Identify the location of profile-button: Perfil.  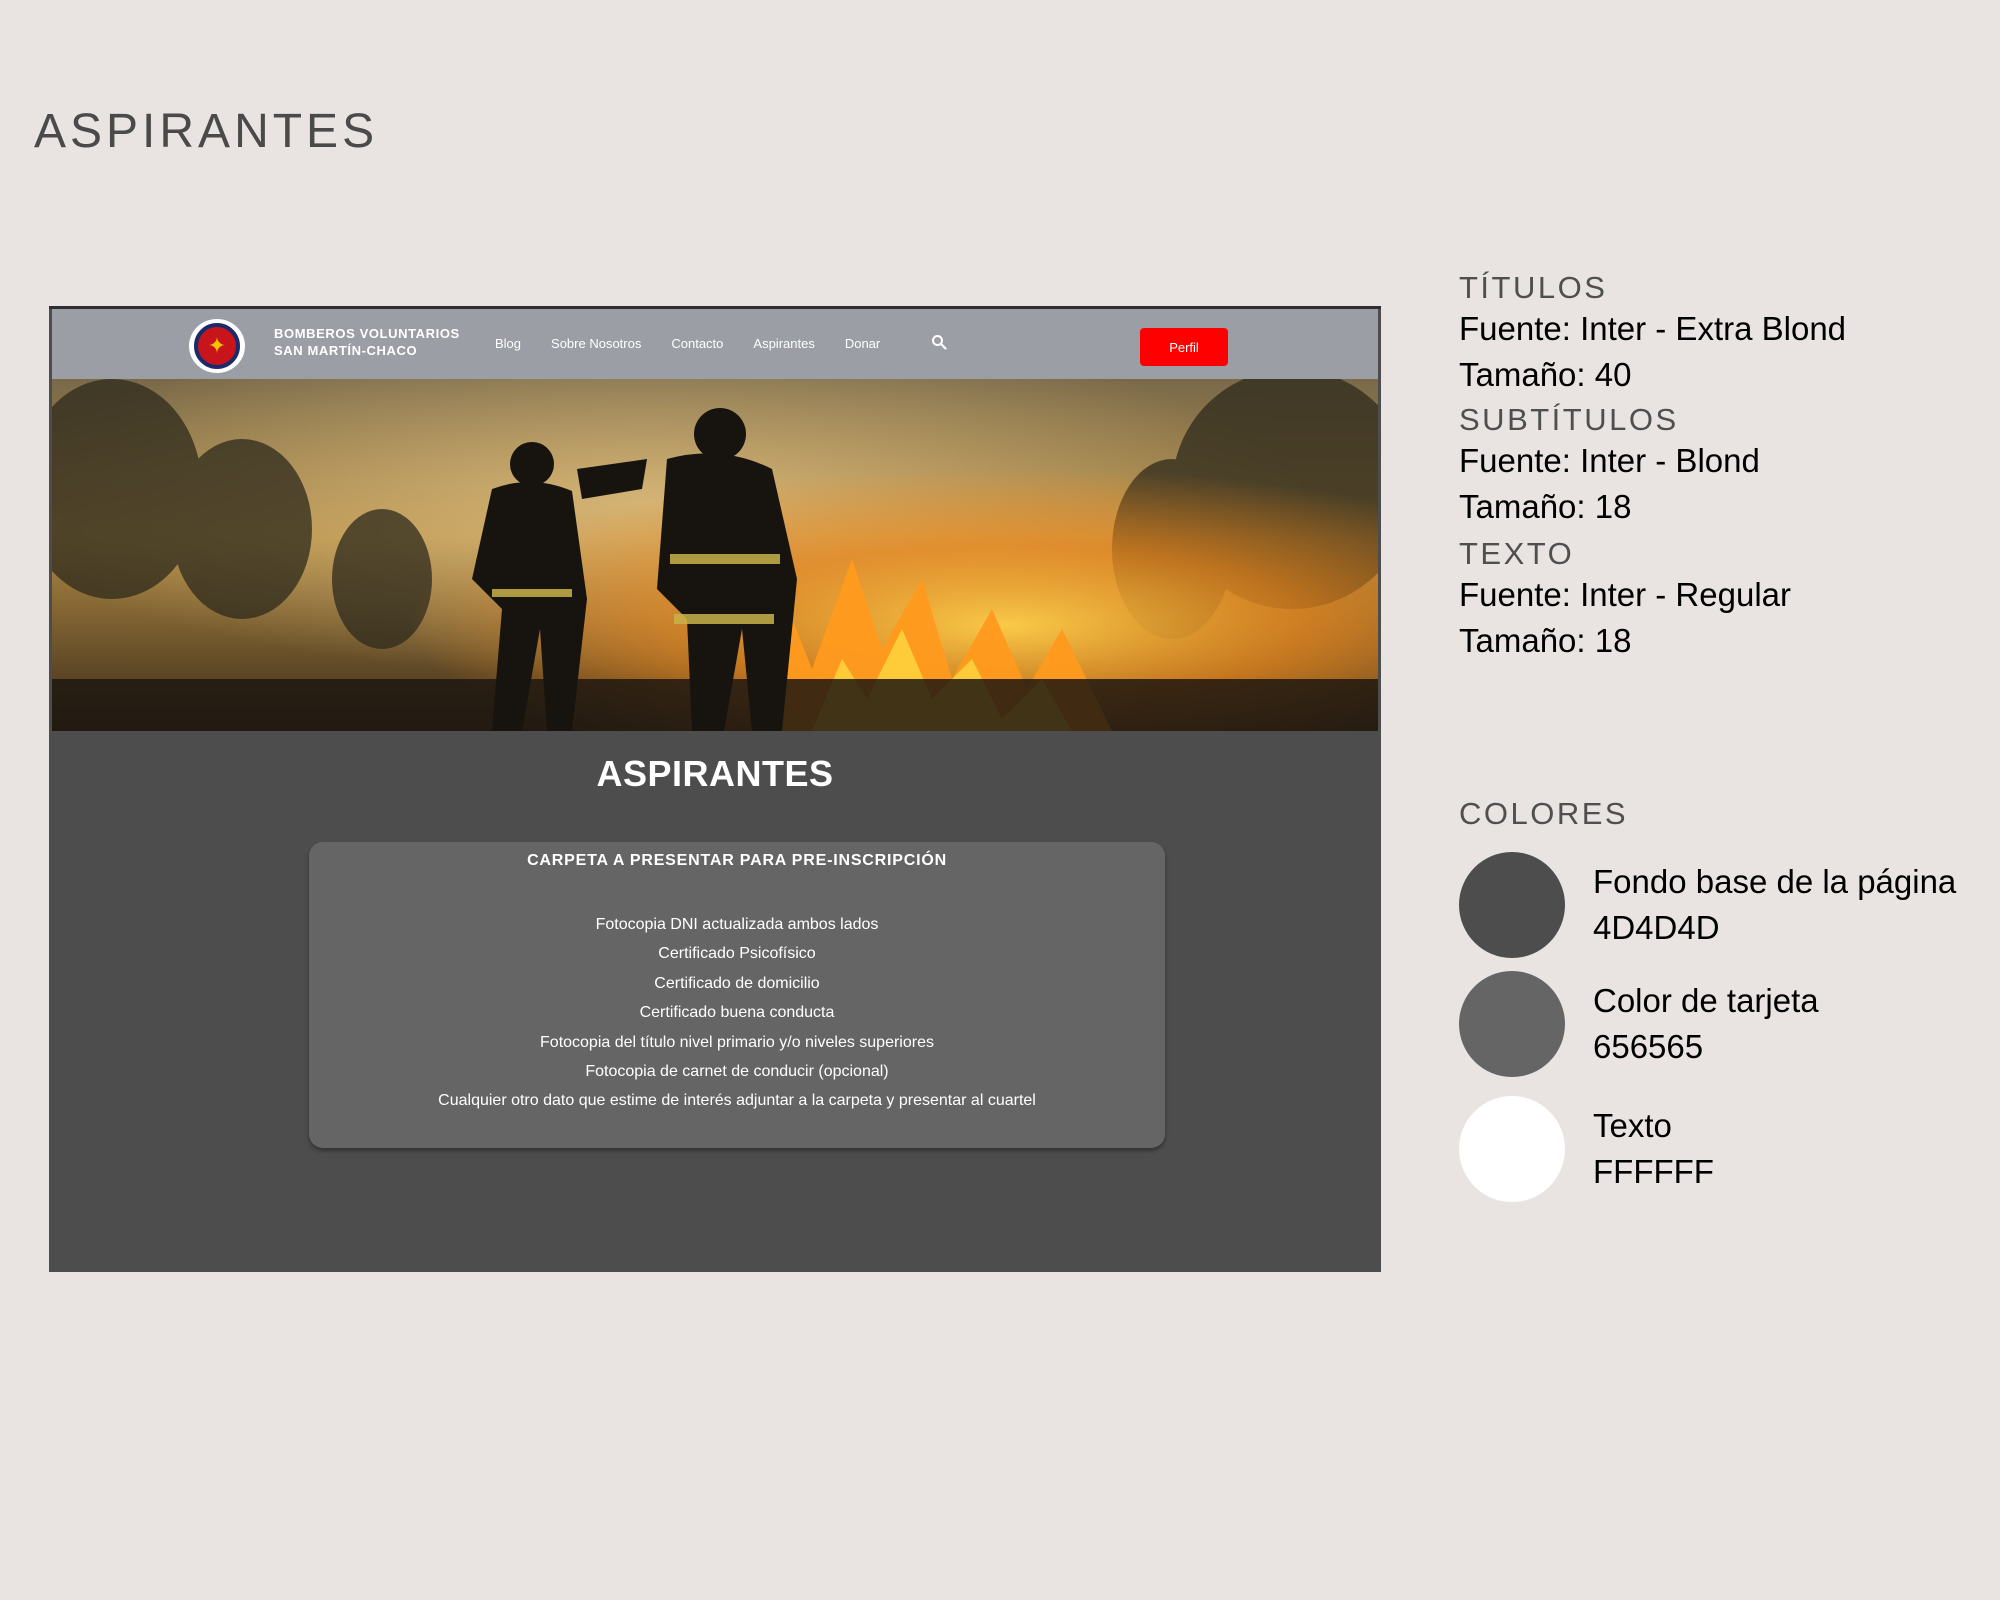
(1184, 347).